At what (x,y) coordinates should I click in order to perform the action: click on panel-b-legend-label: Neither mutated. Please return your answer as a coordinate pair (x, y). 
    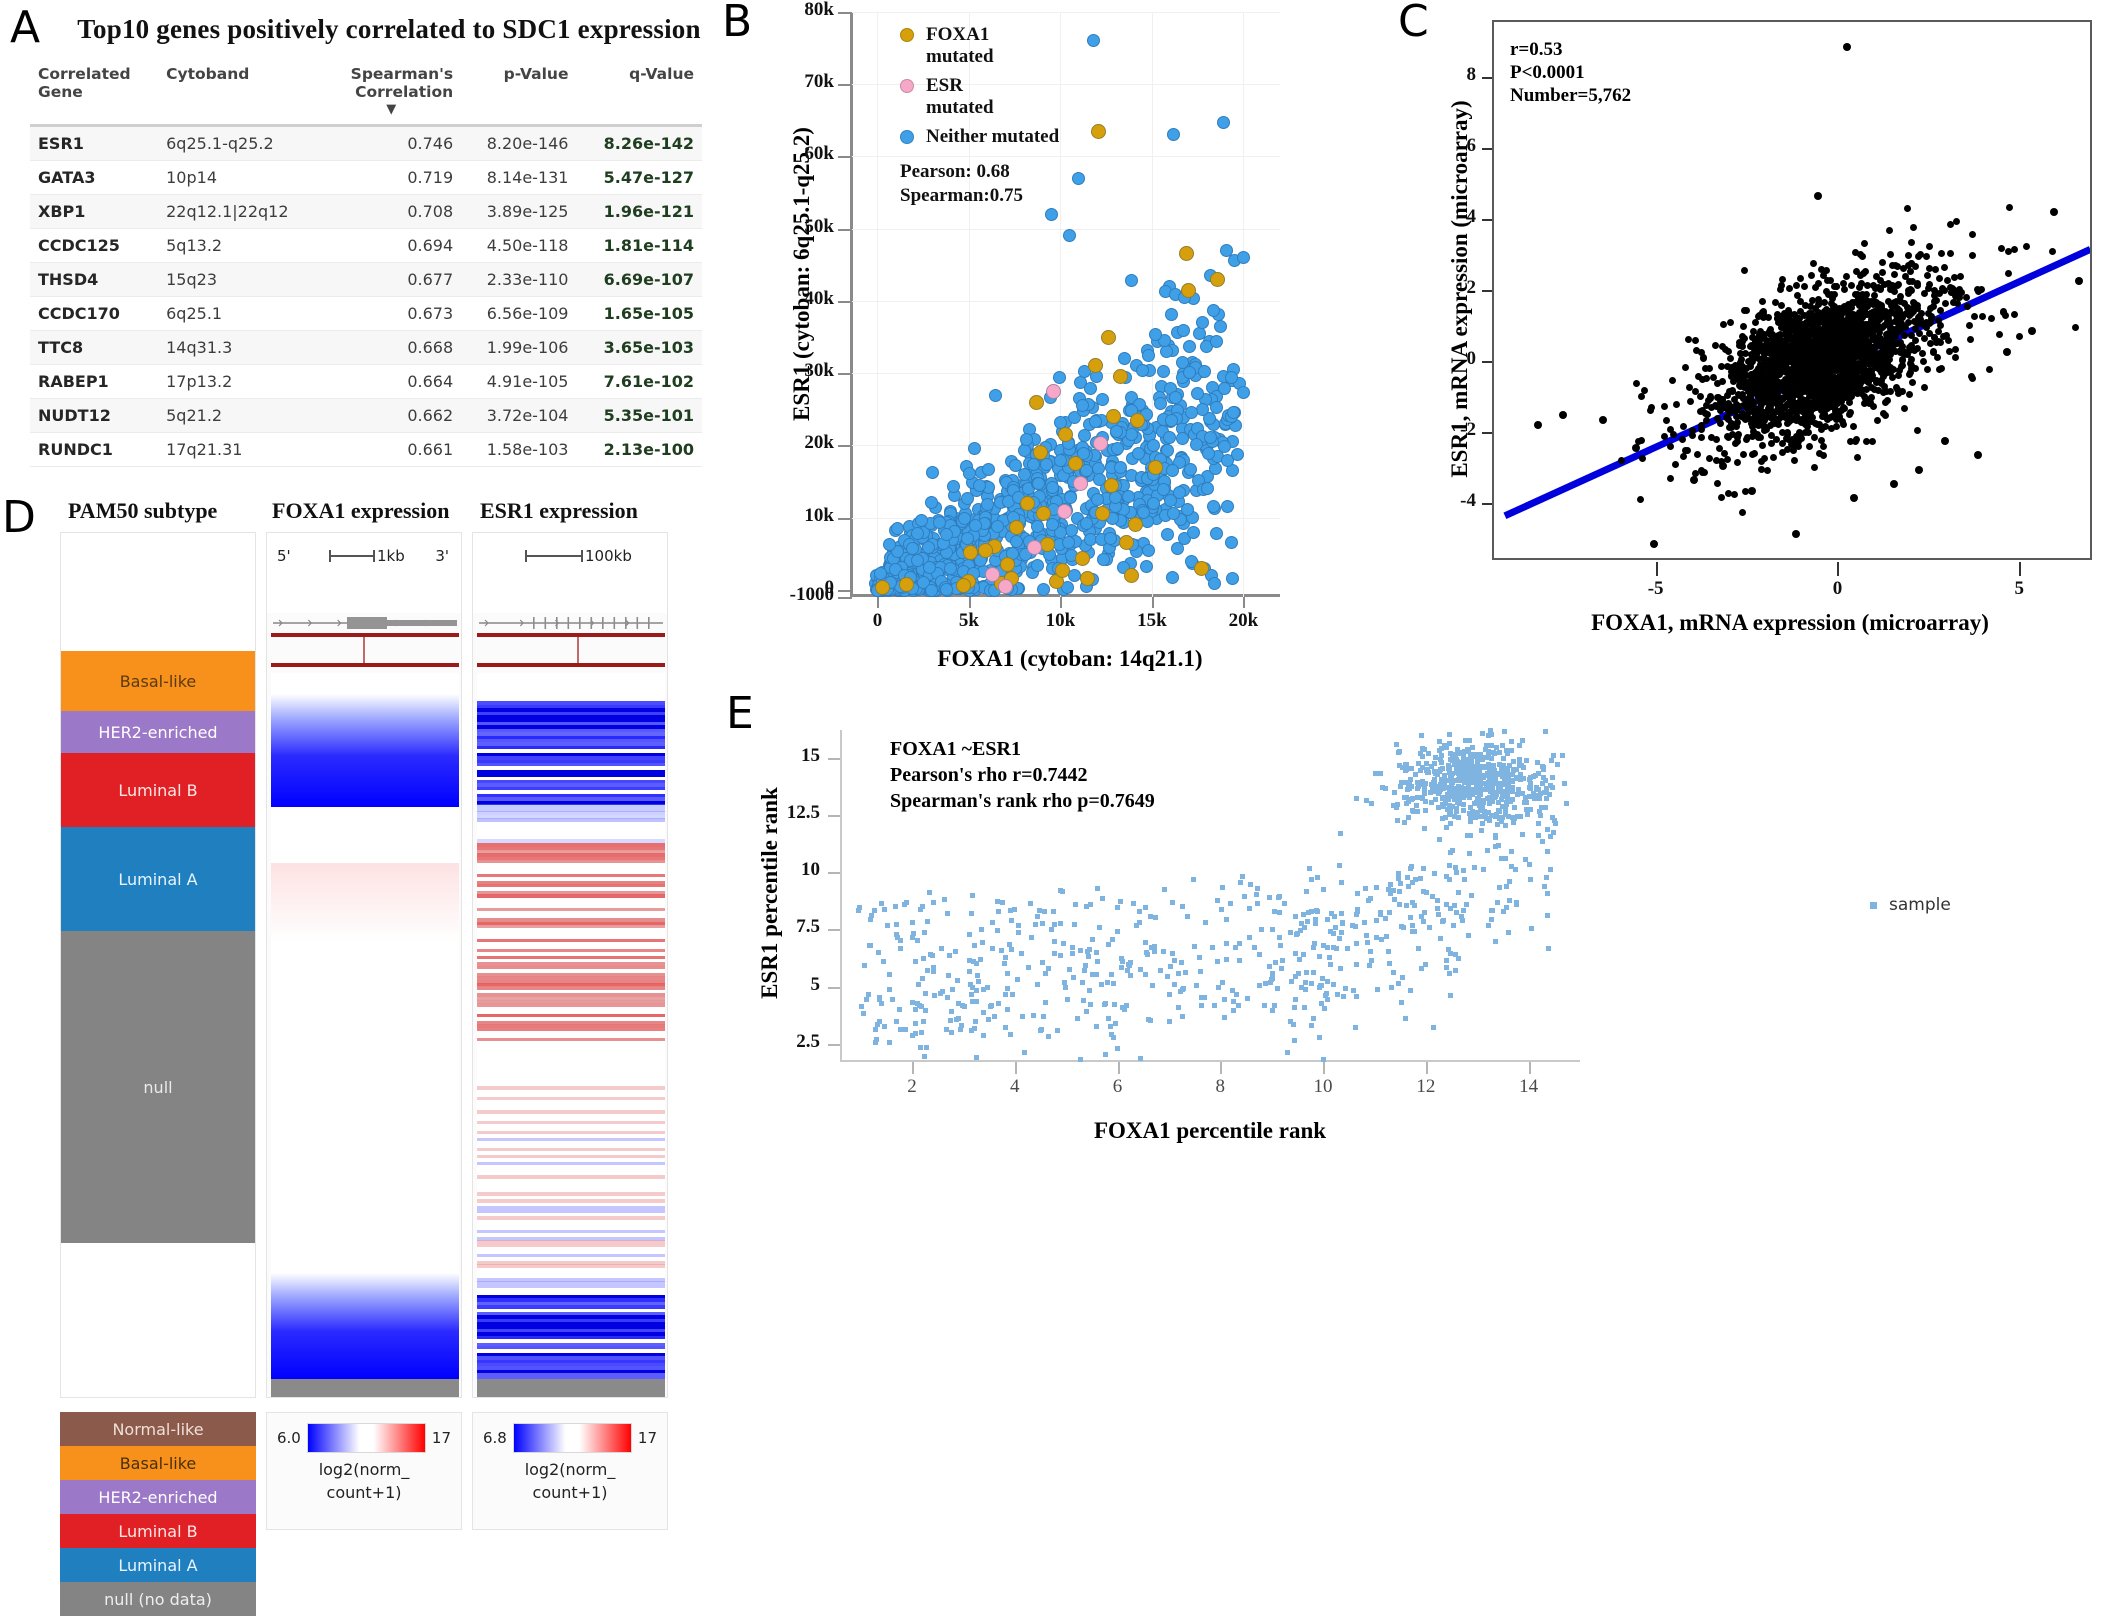
    Looking at the image, I should click on (992, 137).